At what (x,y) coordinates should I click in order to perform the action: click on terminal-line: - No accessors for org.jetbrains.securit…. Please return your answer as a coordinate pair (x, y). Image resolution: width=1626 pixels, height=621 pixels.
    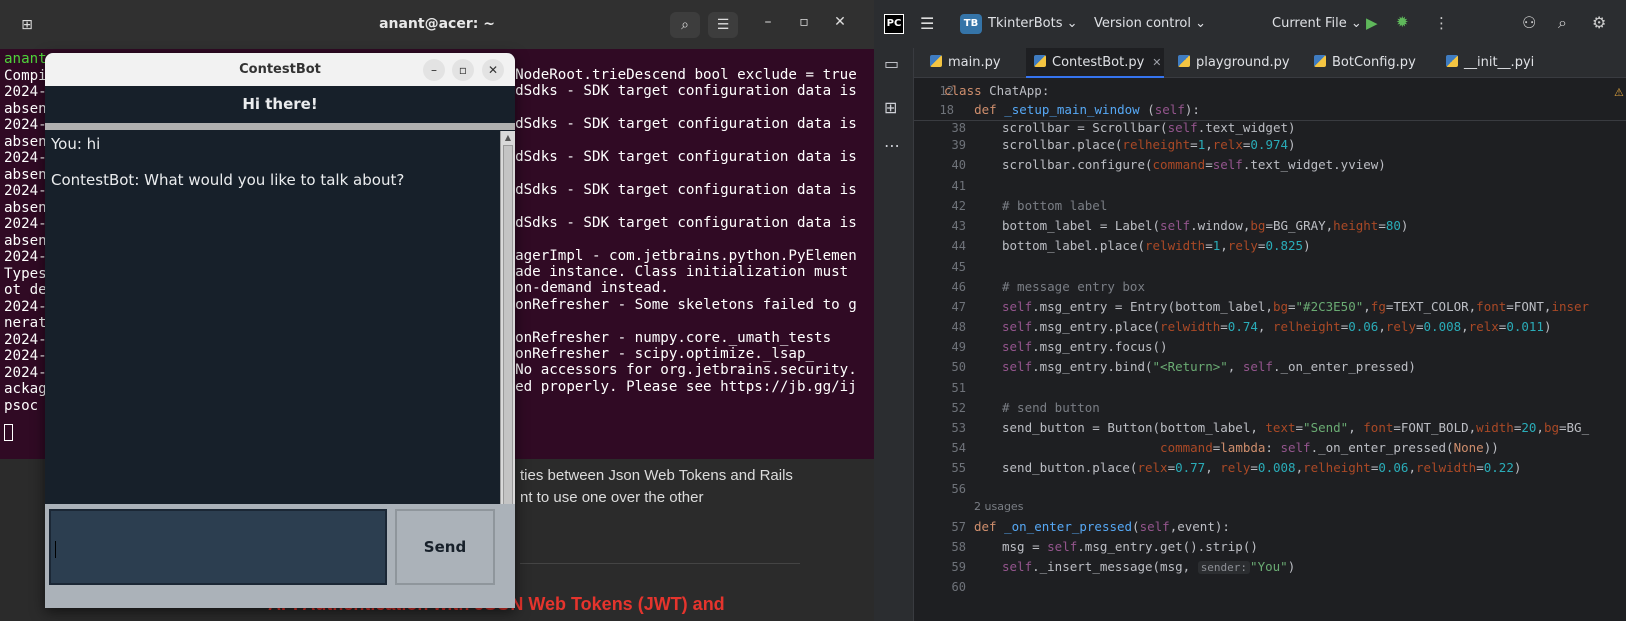
    Looking at the image, I should click on (677, 370).